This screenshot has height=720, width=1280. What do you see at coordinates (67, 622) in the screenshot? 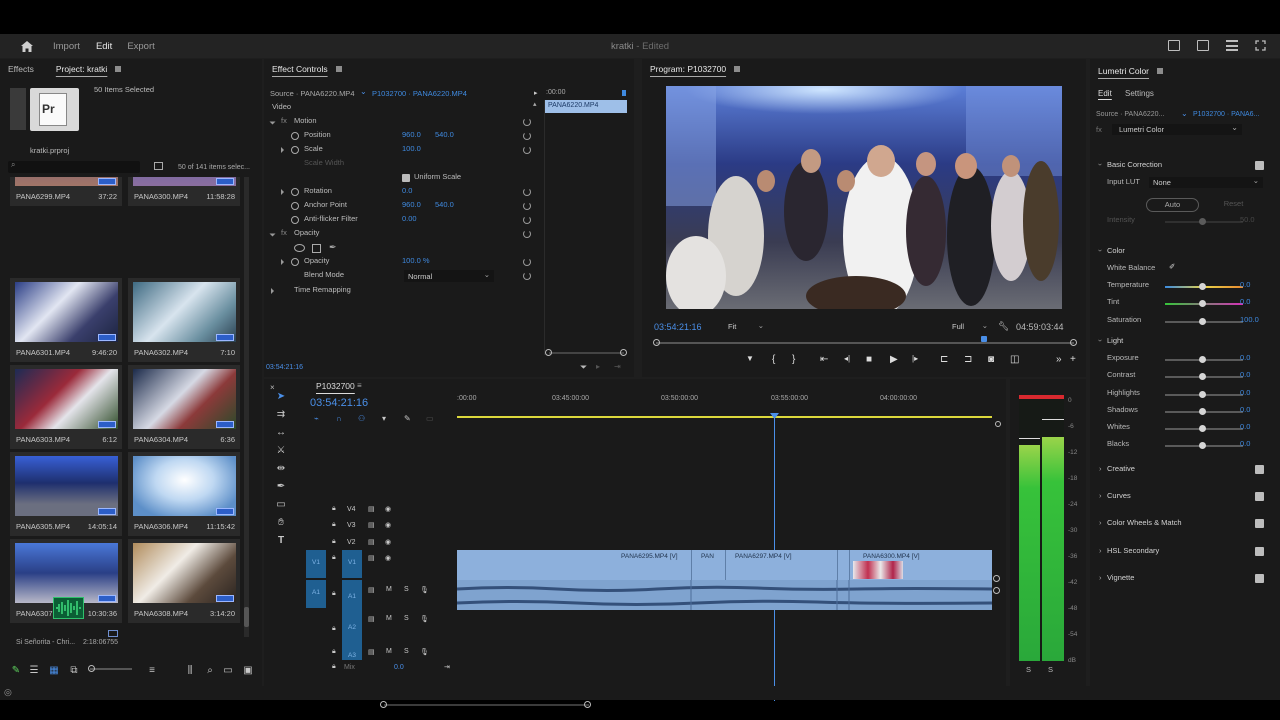
I see `audio-clip-thumb: Si Señorita - Chri... 2:18:06755` at bounding box center [67, 622].